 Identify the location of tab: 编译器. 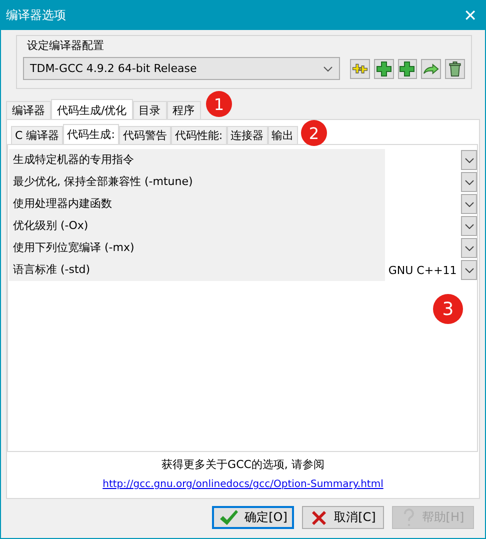
(28, 110).